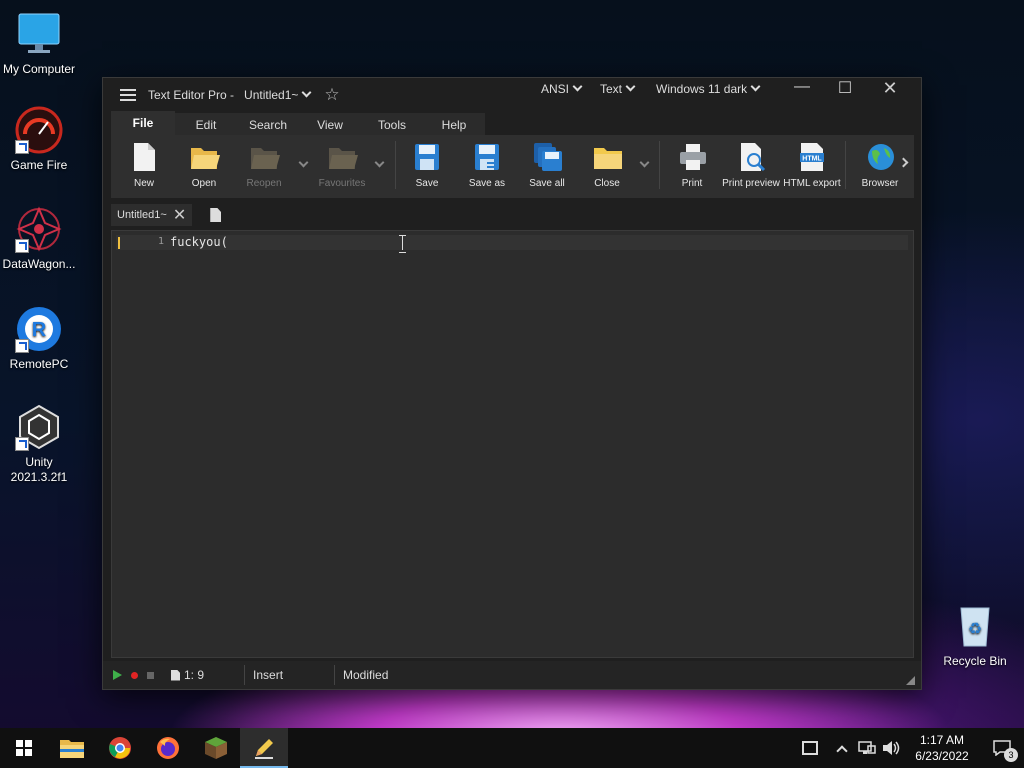 This screenshot has width=1024, height=768. Describe the element at coordinates (343, 157) in the screenshot. I see `favourites-folder-icon` at that location.